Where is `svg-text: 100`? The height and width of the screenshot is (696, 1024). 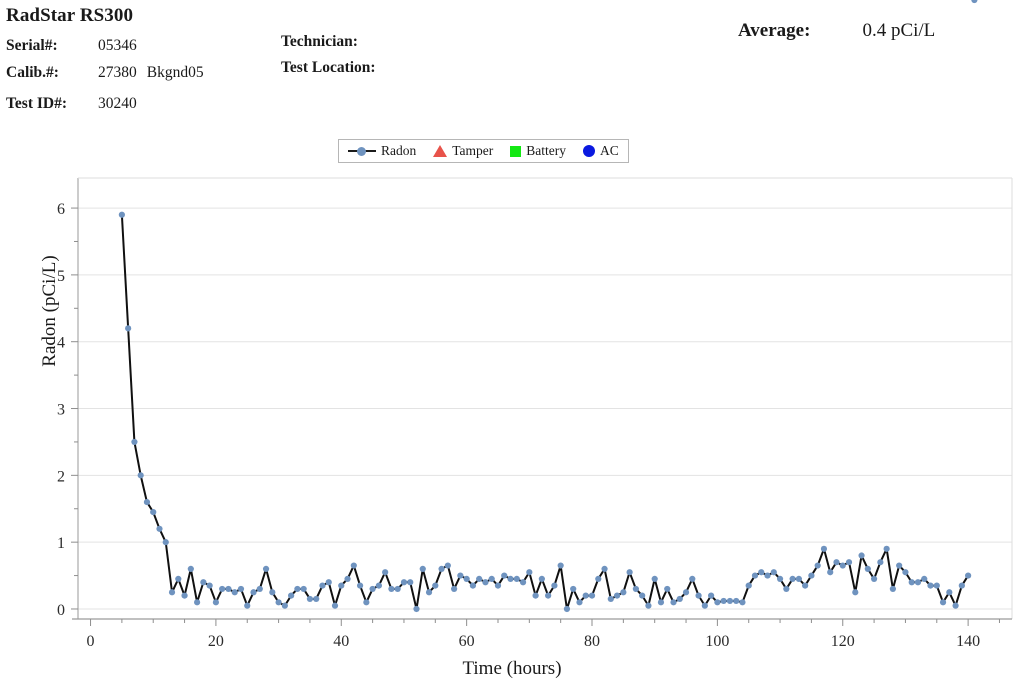 svg-text: 100 is located at coordinates (717, 641).